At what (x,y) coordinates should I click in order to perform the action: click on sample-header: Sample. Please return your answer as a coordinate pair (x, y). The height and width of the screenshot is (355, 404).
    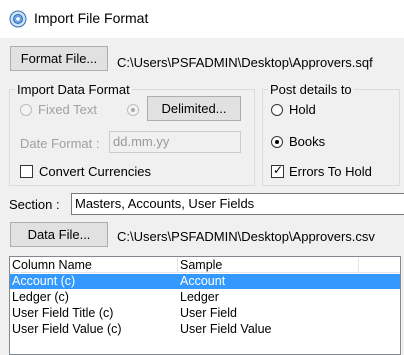
    Looking at the image, I should click on (268, 265).